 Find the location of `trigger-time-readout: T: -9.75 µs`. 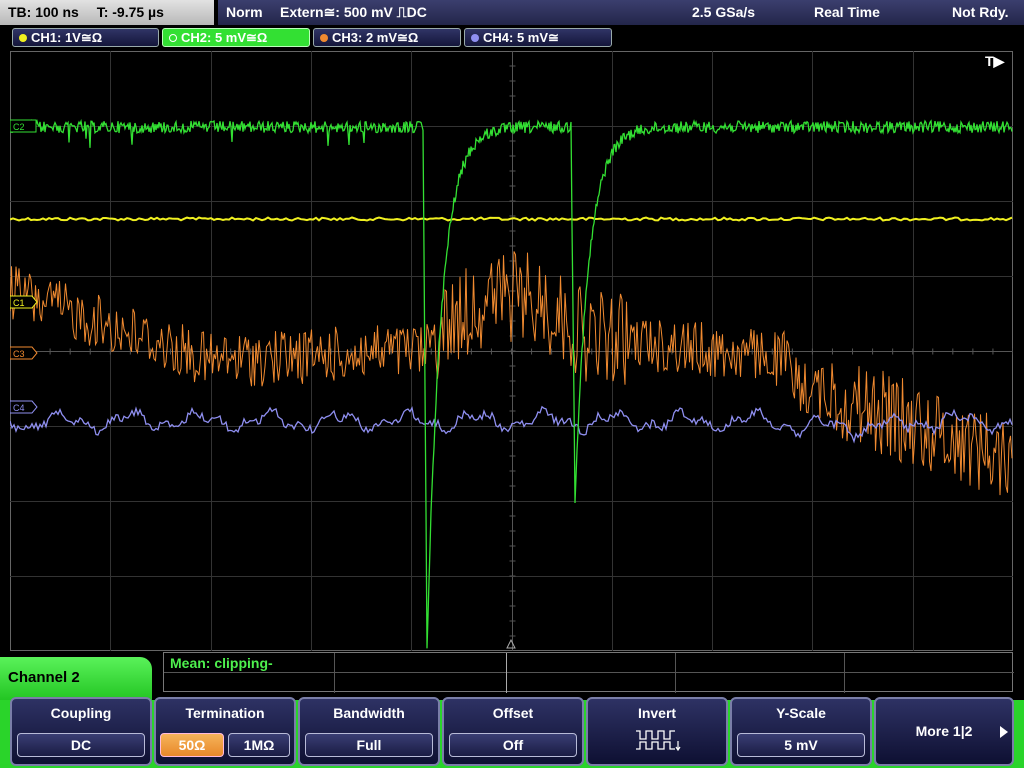

trigger-time-readout: T: -9.75 µs is located at coordinates (130, 12).